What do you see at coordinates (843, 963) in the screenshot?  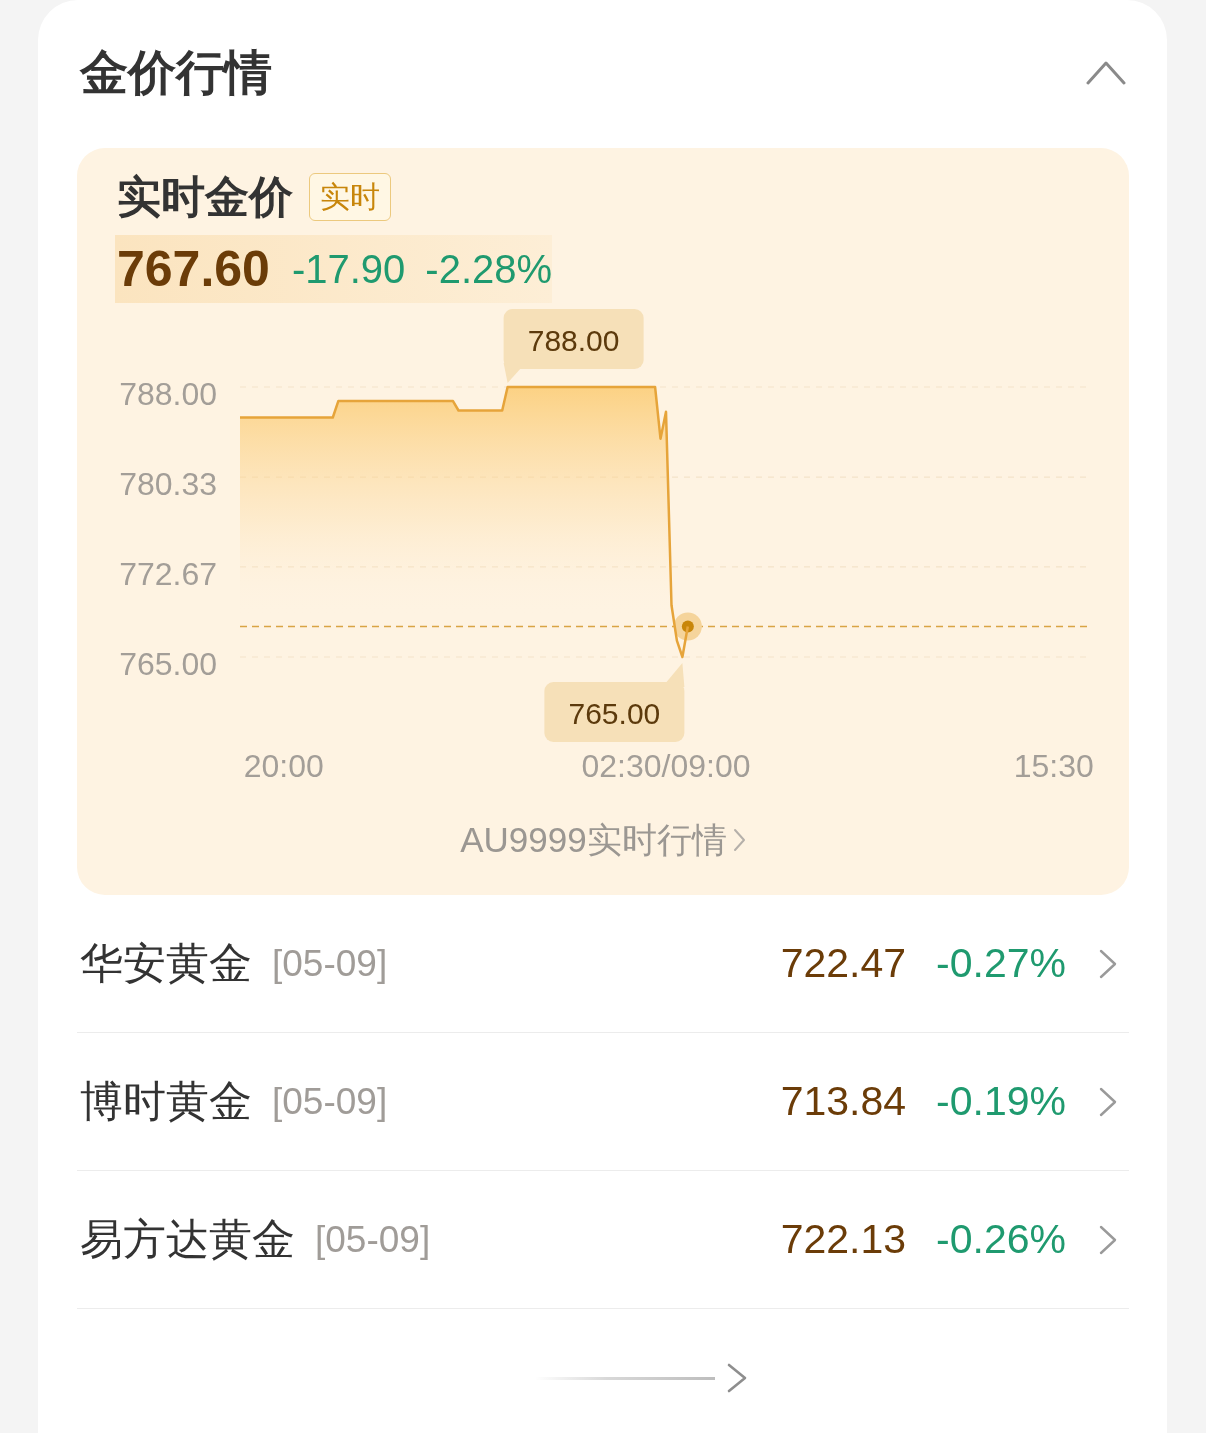 I see `fund-price: 722.47` at bounding box center [843, 963].